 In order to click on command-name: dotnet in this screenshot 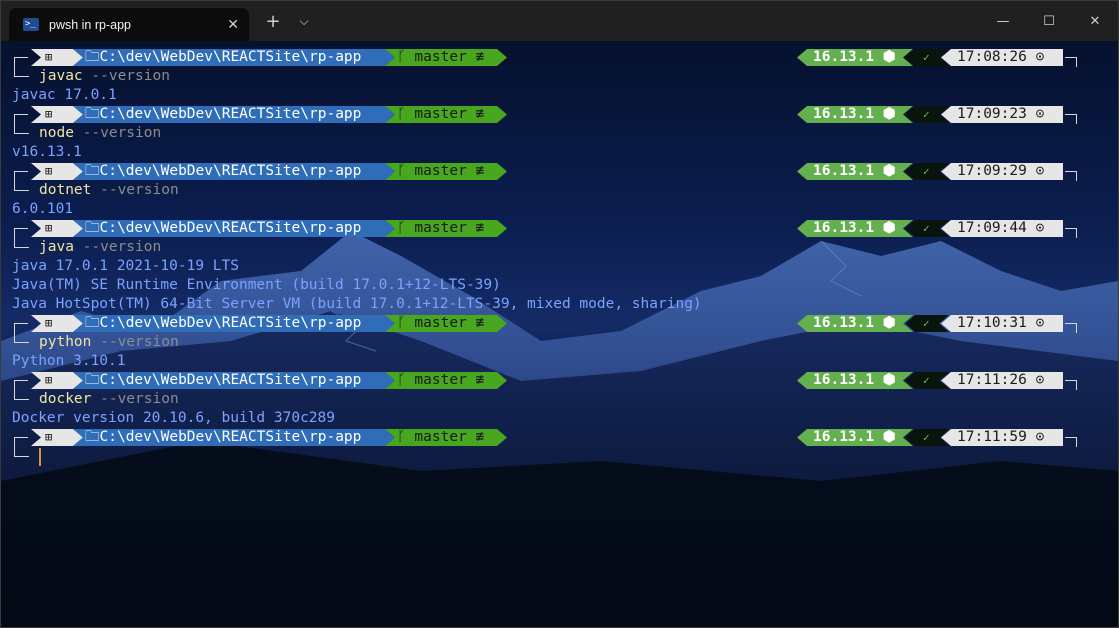, I will do `click(65, 190)`.